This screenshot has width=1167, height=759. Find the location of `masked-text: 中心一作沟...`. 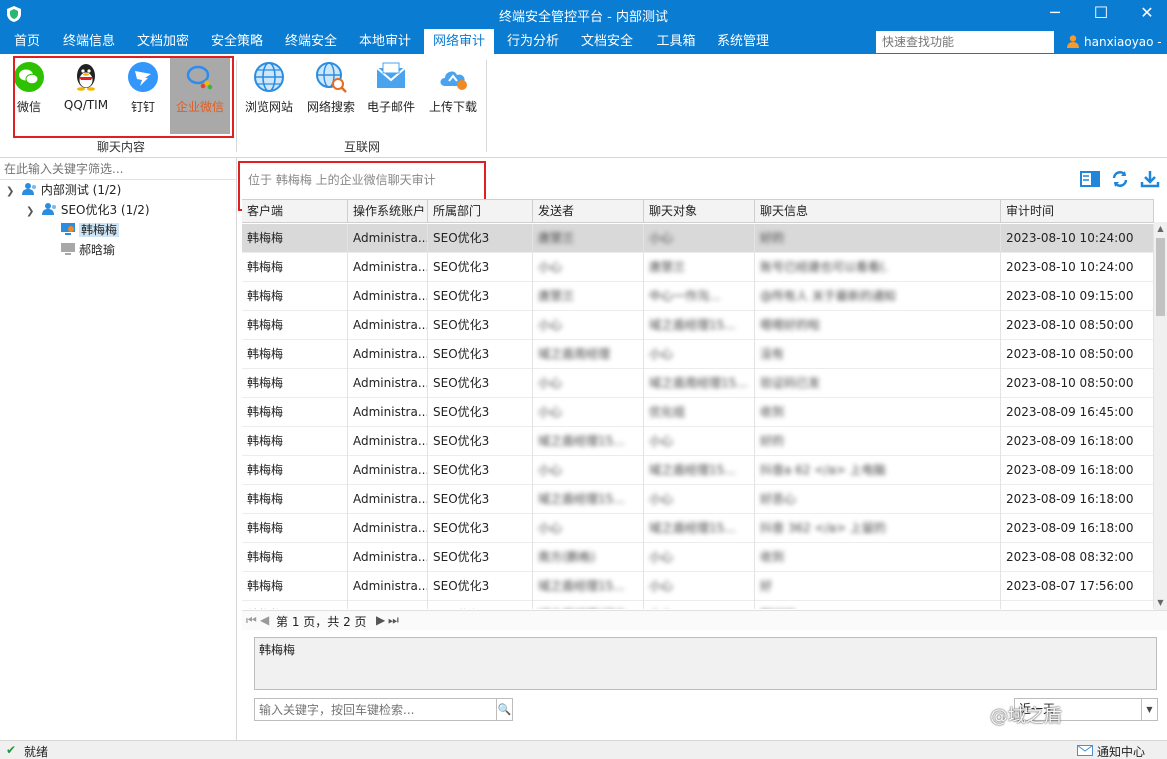

masked-text: 中心一作沟... is located at coordinates (685, 296).